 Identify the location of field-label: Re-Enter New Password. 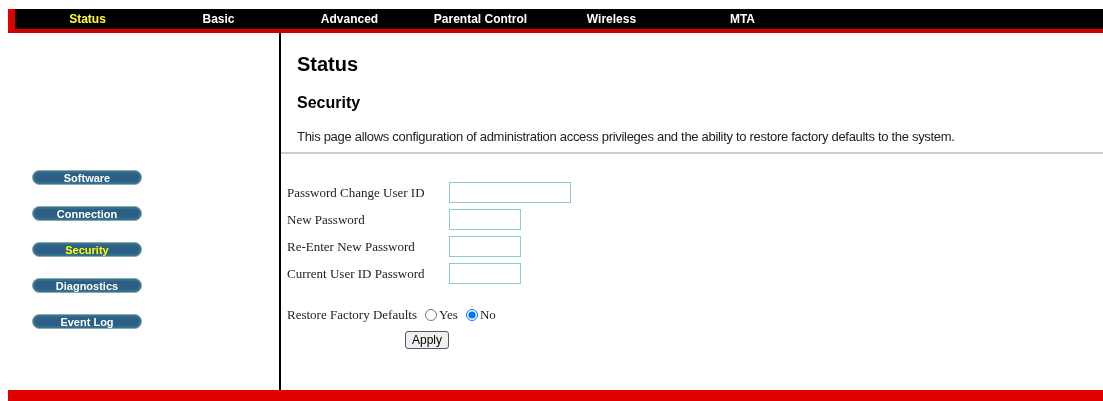
(351, 246).